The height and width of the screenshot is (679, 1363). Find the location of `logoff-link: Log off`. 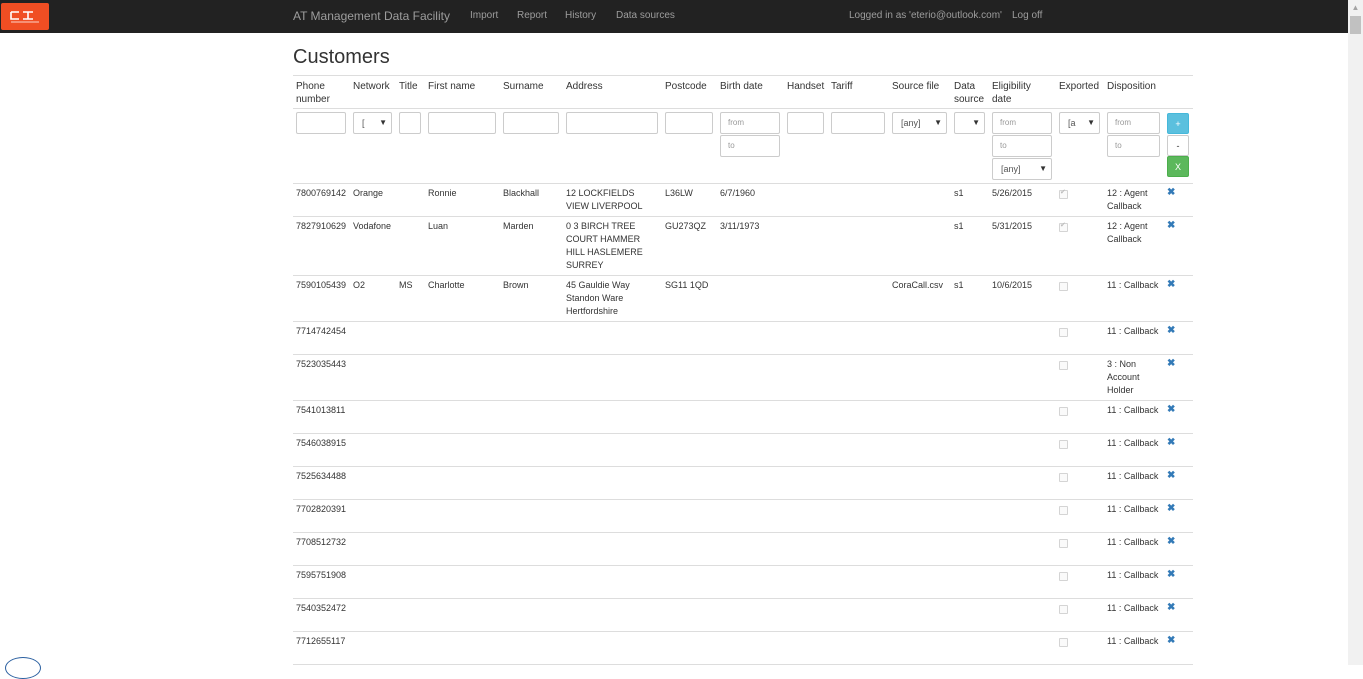

logoff-link: Log off is located at coordinates (1027, 15).